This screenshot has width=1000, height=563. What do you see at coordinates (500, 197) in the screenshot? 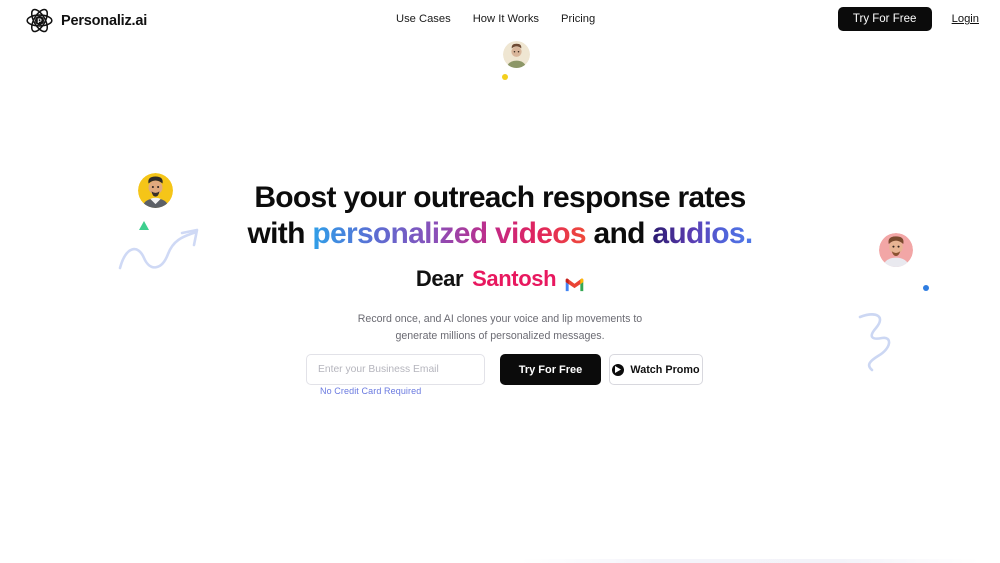
I see `headline-line-1: Boost your outreach response rates` at bounding box center [500, 197].